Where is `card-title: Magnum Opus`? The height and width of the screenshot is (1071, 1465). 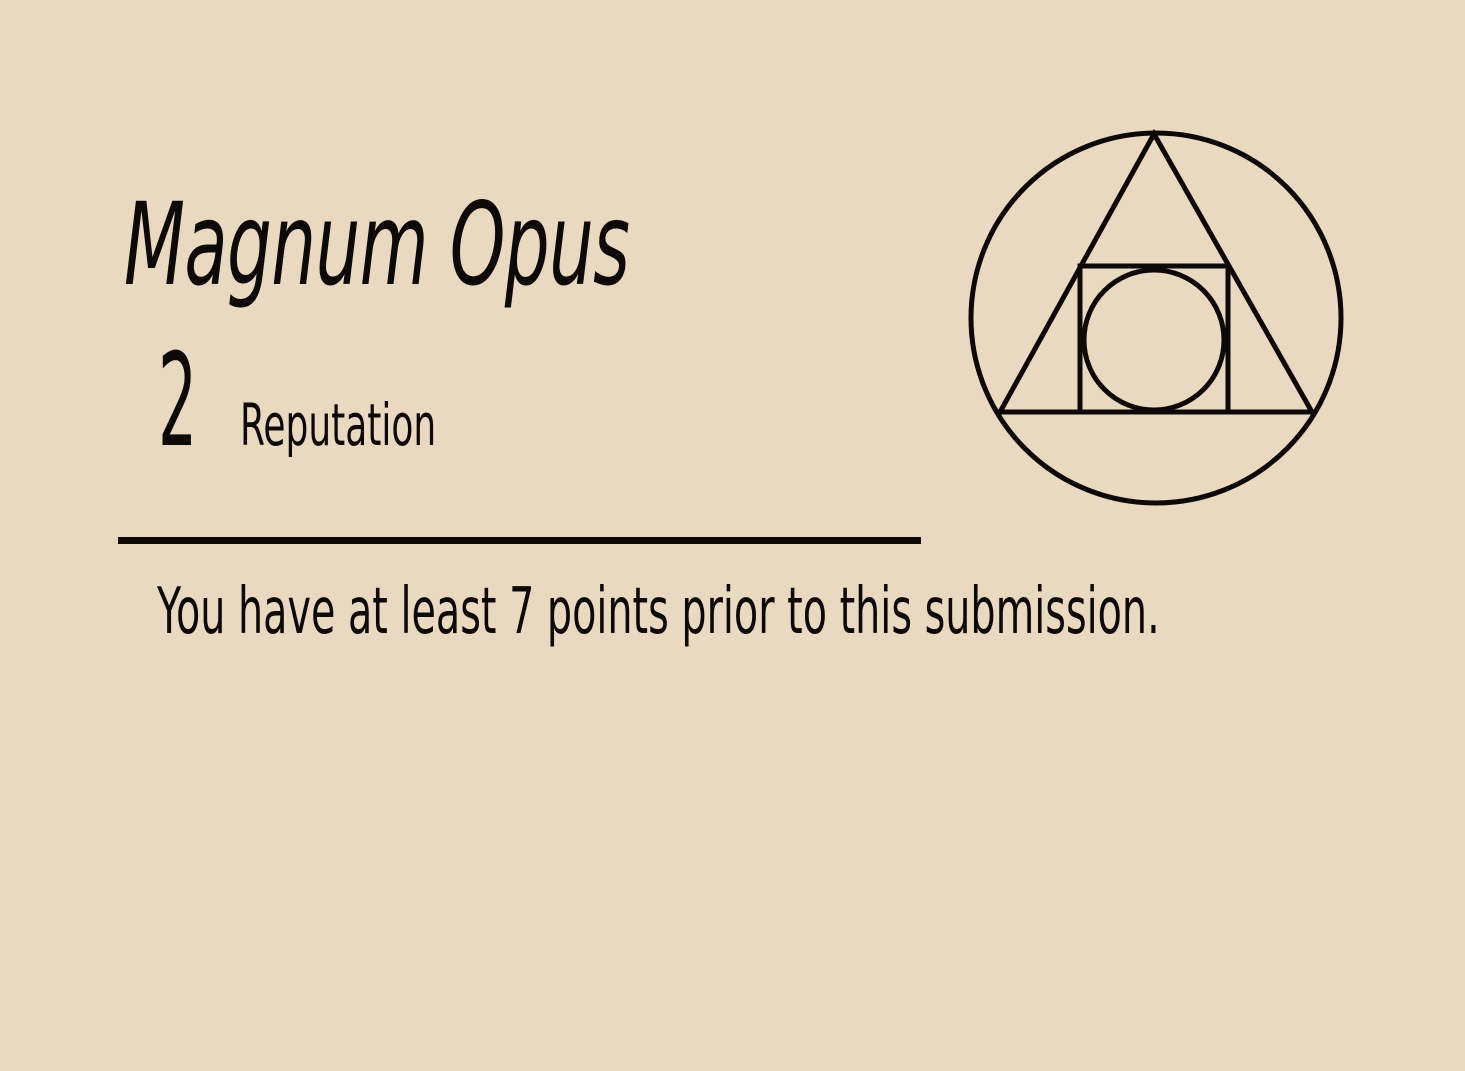 card-title: Magnum Opus is located at coordinates (377, 244).